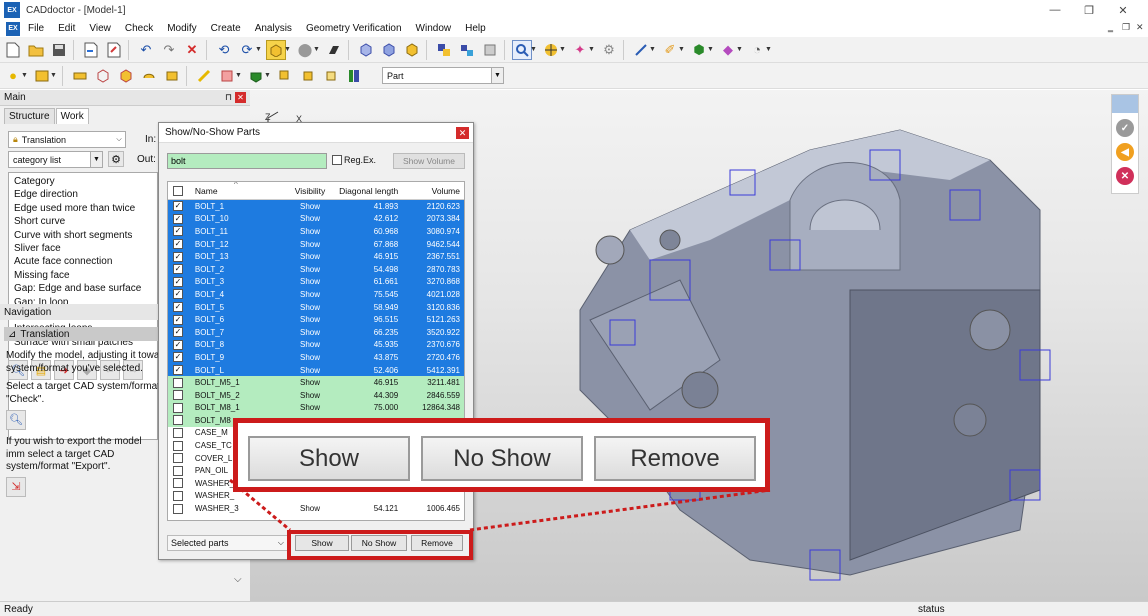  What do you see at coordinates (502, 458) in the screenshot?
I see `zoom-noshow-button: No Show` at bounding box center [502, 458].